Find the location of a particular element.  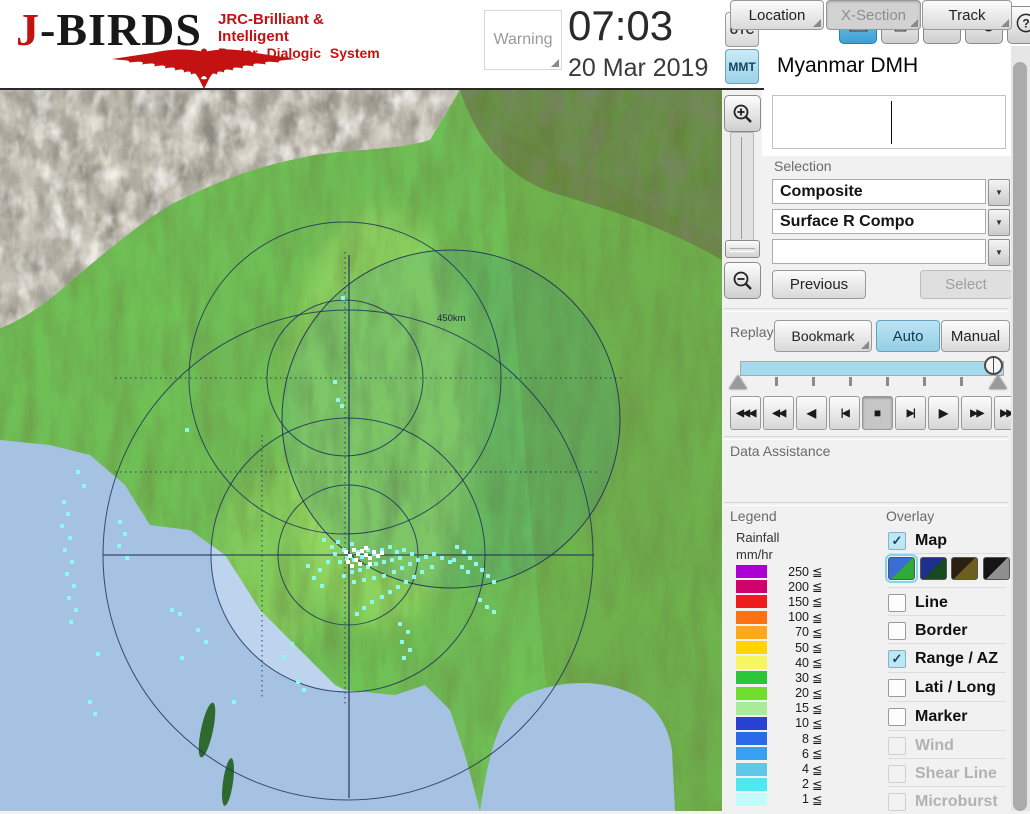

auto-label: Auto is located at coordinates (908, 336).